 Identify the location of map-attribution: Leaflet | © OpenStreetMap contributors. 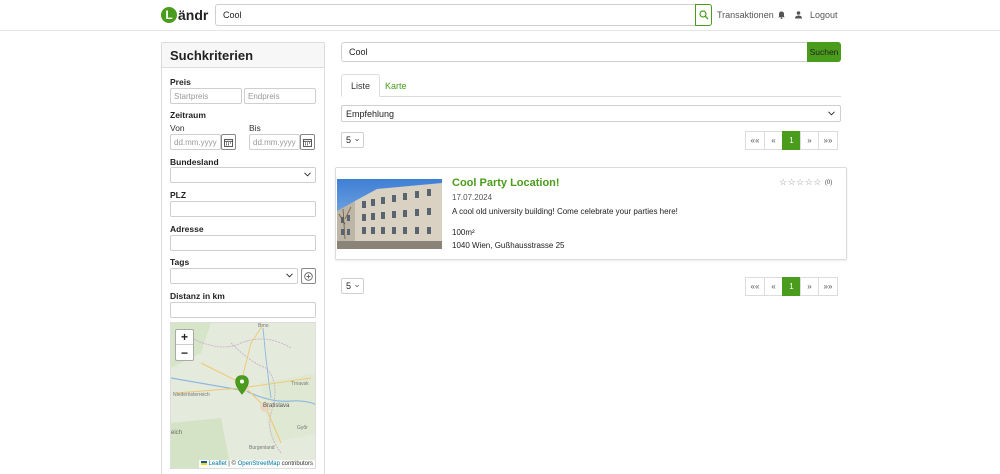
(256, 464).